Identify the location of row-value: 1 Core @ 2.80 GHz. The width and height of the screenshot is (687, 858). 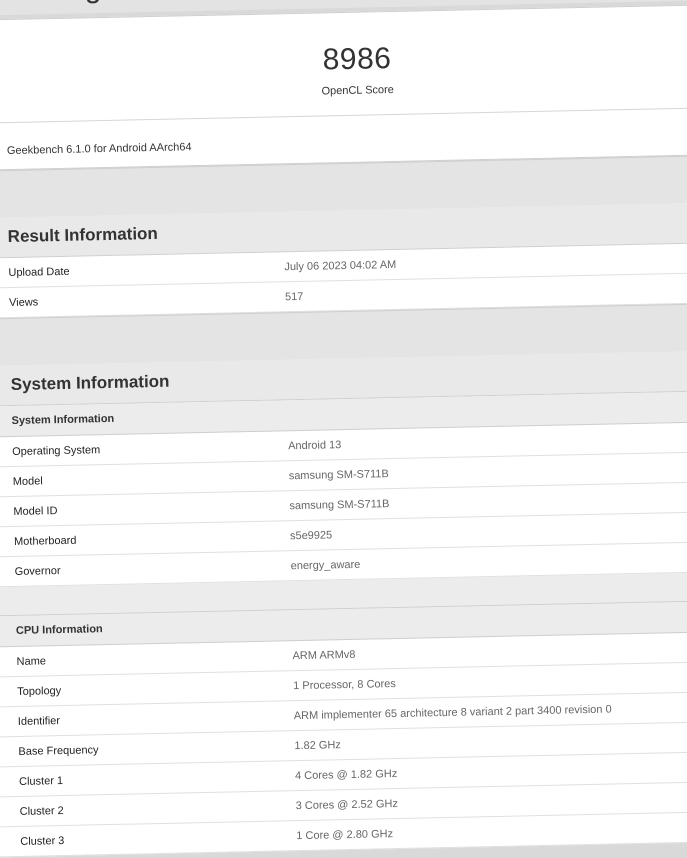
(345, 834).